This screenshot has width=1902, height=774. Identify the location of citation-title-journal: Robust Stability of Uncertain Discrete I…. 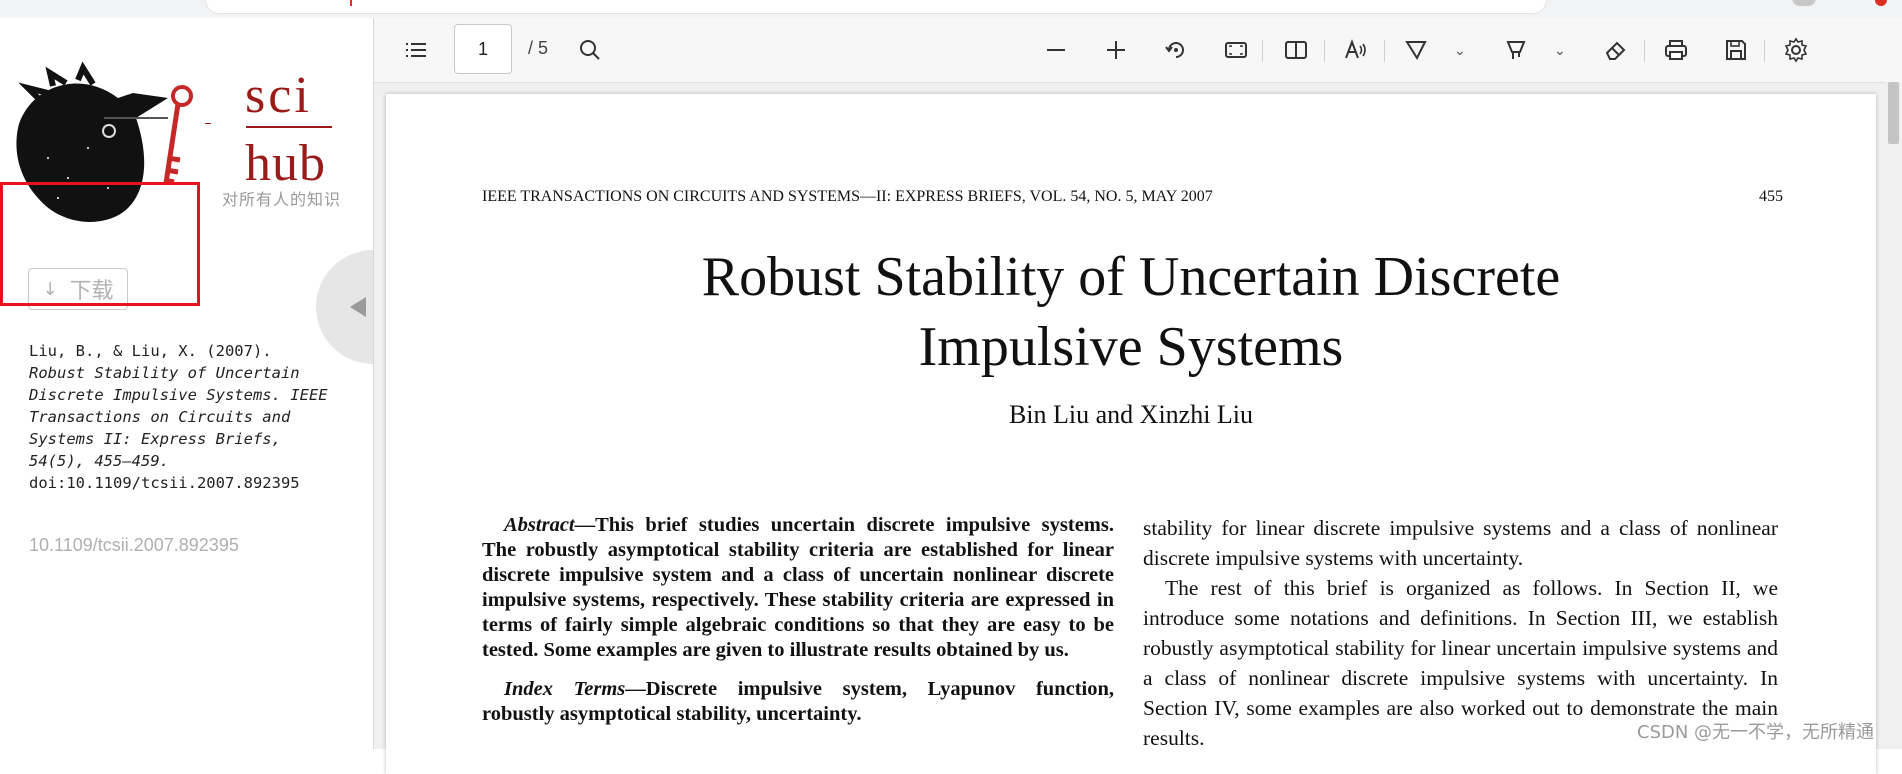
(178, 417).